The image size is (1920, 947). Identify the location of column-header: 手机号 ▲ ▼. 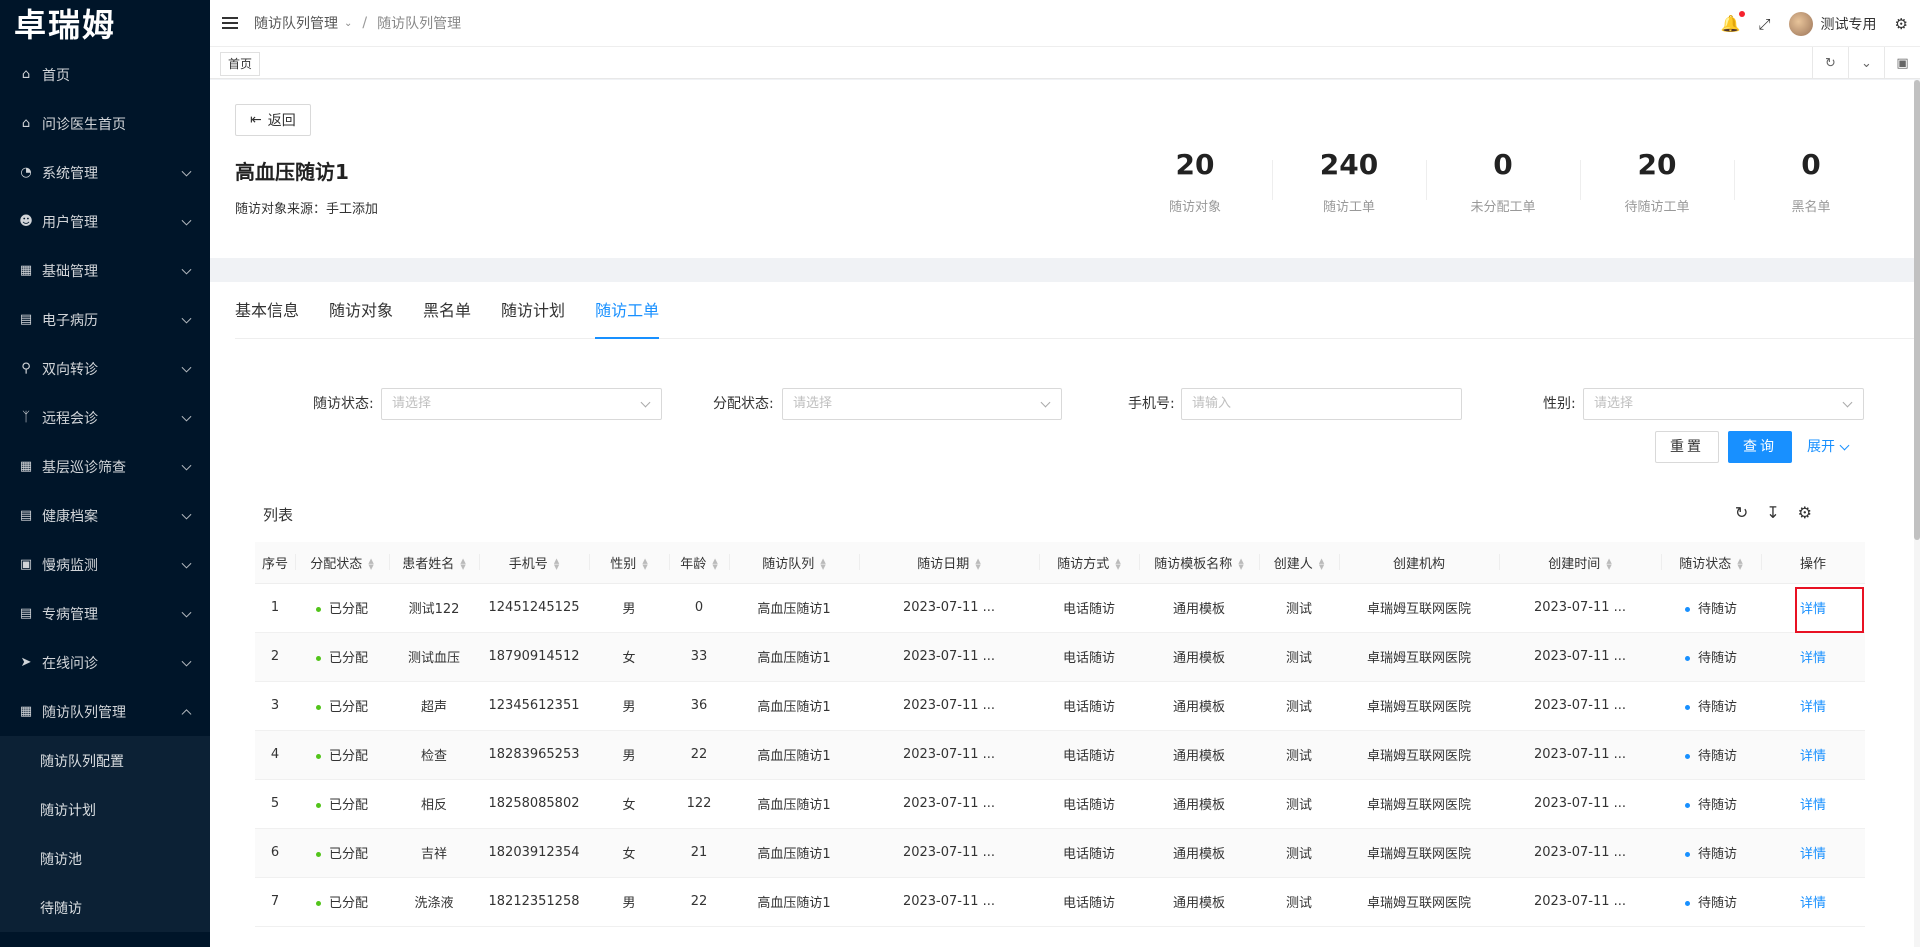
(534, 563).